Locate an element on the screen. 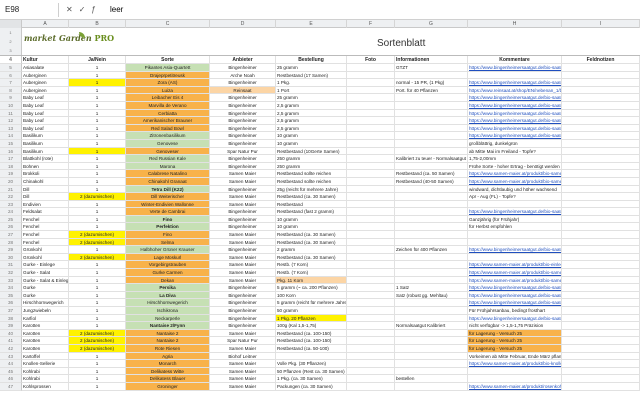 The width and height of the screenshot is (640, 416). cell-kommentare: für Herbst empfohlen is located at coordinates (515, 227).